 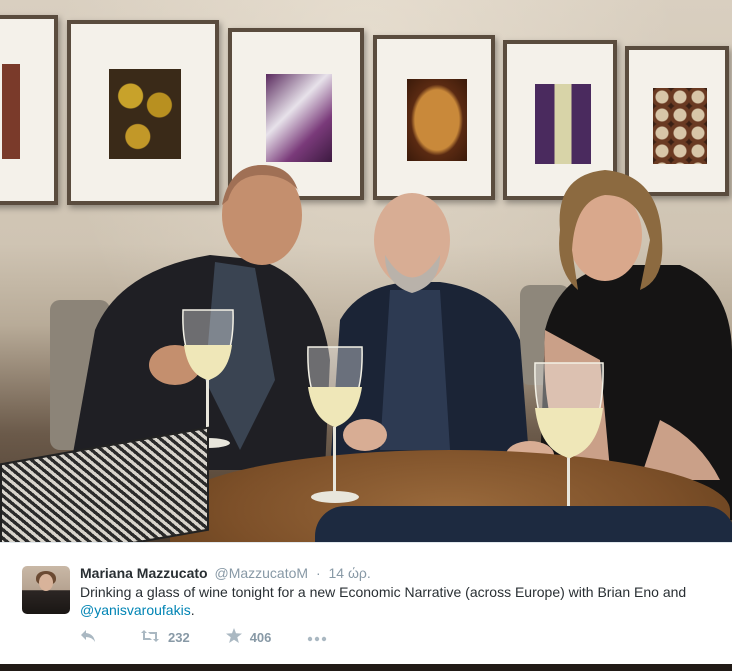 I want to click on wine-glass-middle, so click(x=335, y=424).